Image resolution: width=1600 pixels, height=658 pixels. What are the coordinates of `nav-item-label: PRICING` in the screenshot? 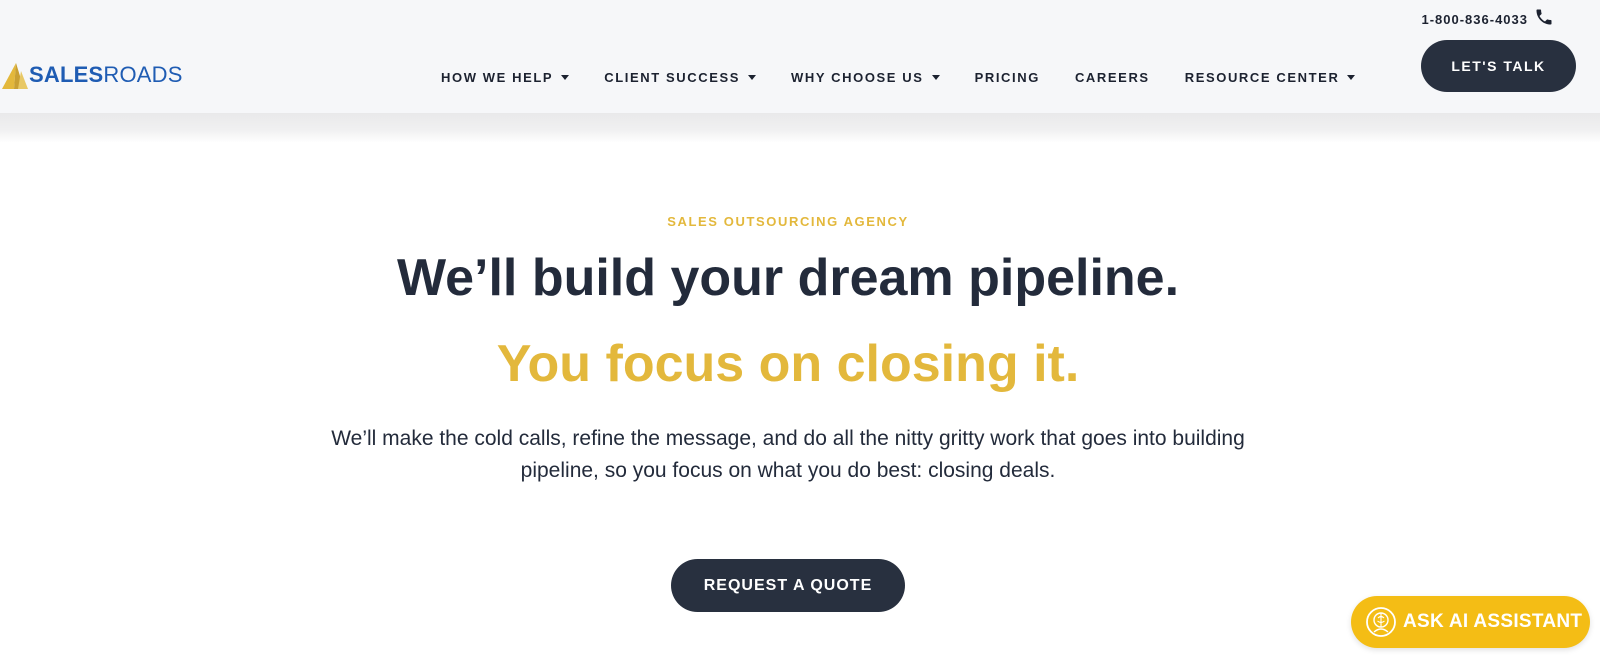 It's located at (1007, 77).